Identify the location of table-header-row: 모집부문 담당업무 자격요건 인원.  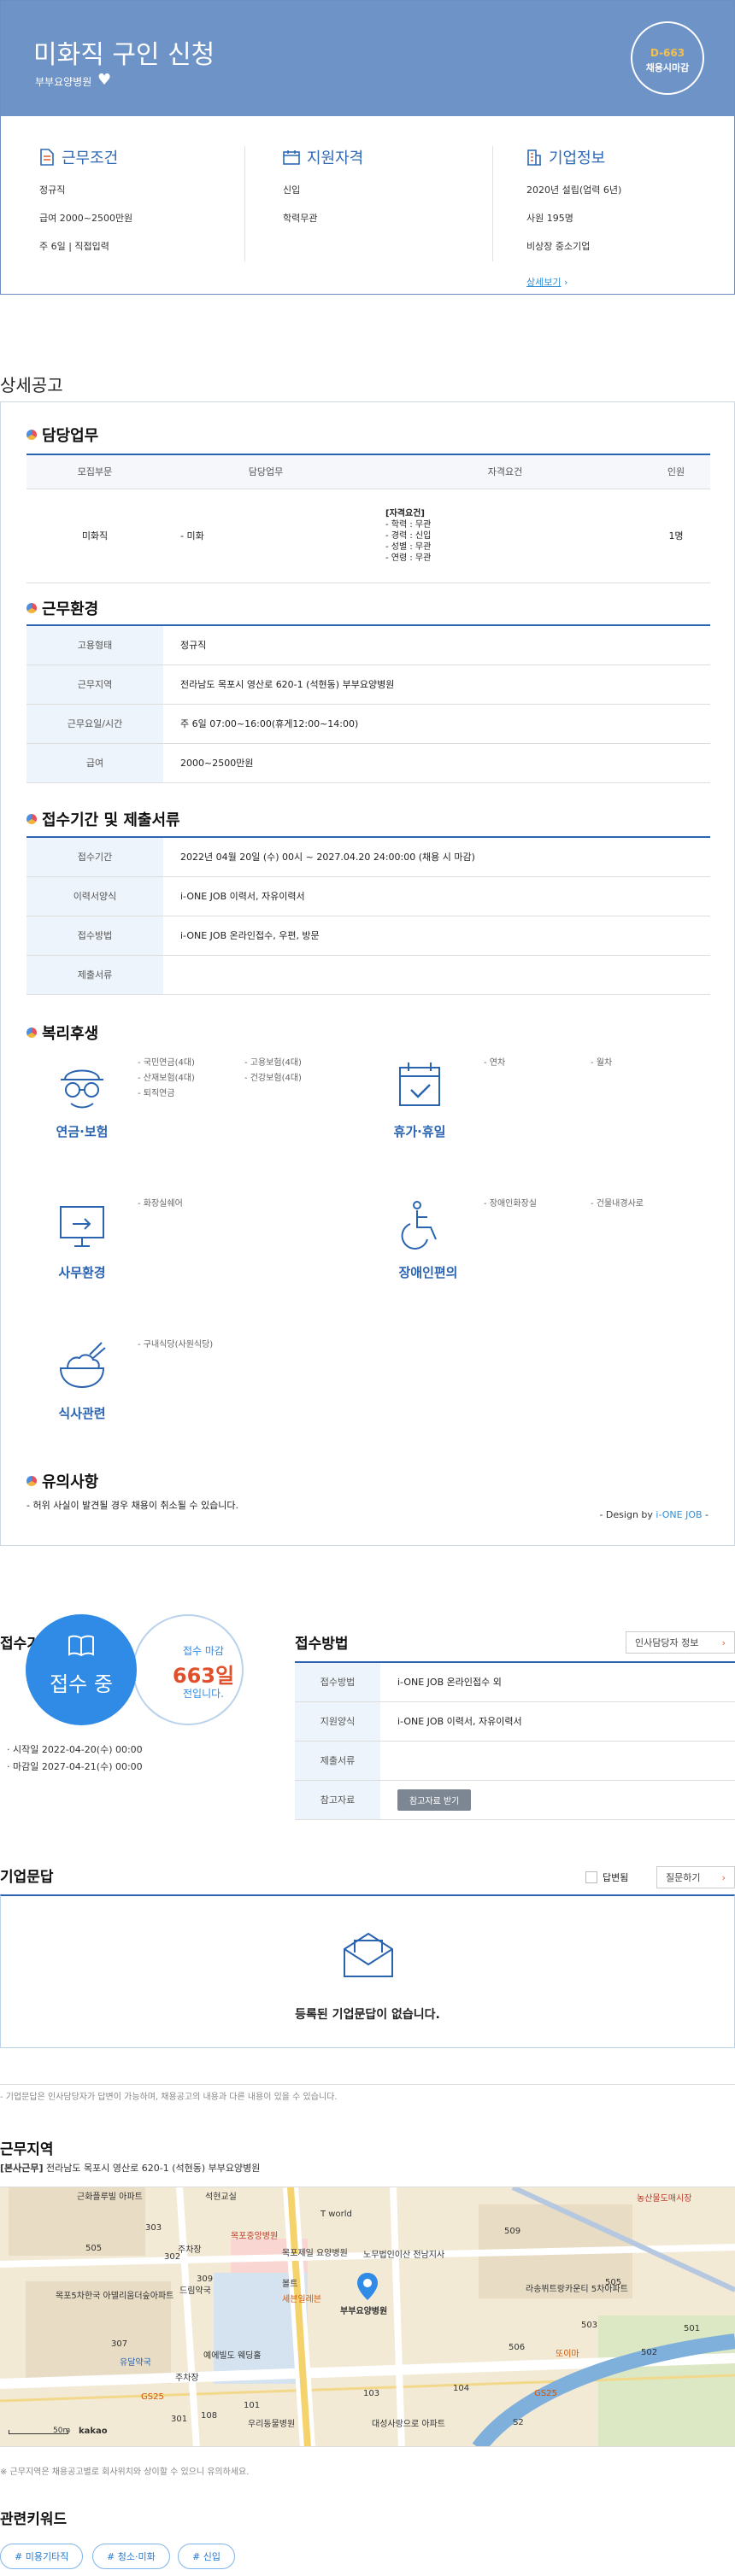
(368, 471).